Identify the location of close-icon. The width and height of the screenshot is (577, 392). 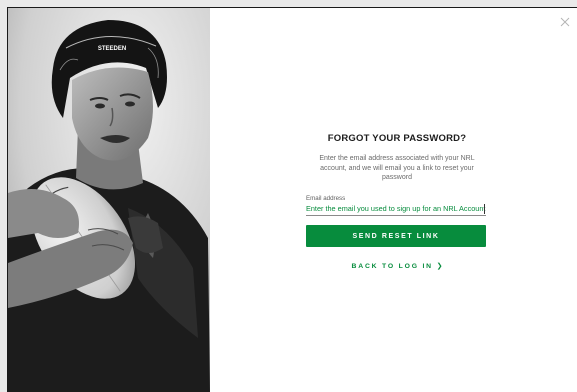
(565, 22).